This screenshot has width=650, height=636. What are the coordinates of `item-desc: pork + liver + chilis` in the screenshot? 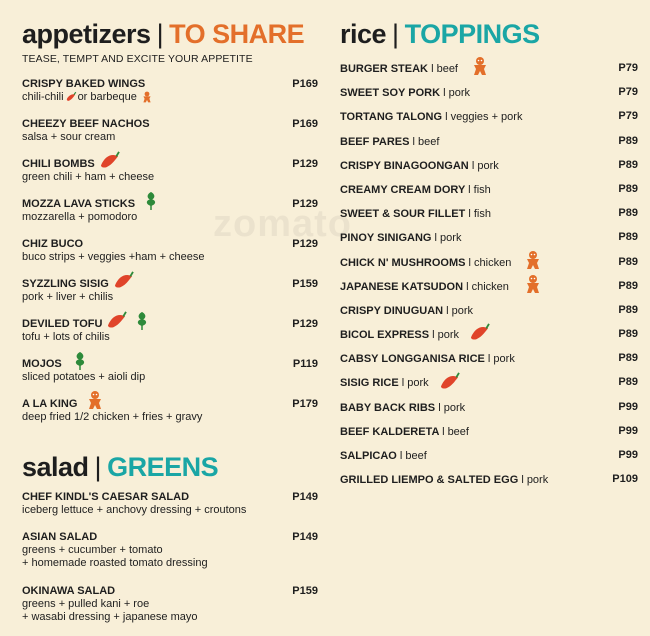 It's located at (68, 297).